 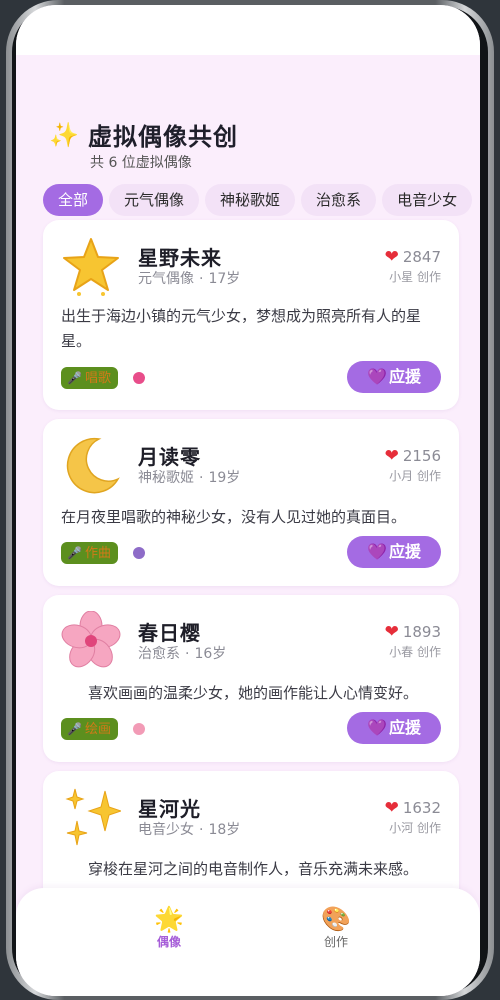 I want to click on idol-description: 在月夜里唱歌的神秘少女，没有人见过她的真面目。, so click(x=234, y=517).